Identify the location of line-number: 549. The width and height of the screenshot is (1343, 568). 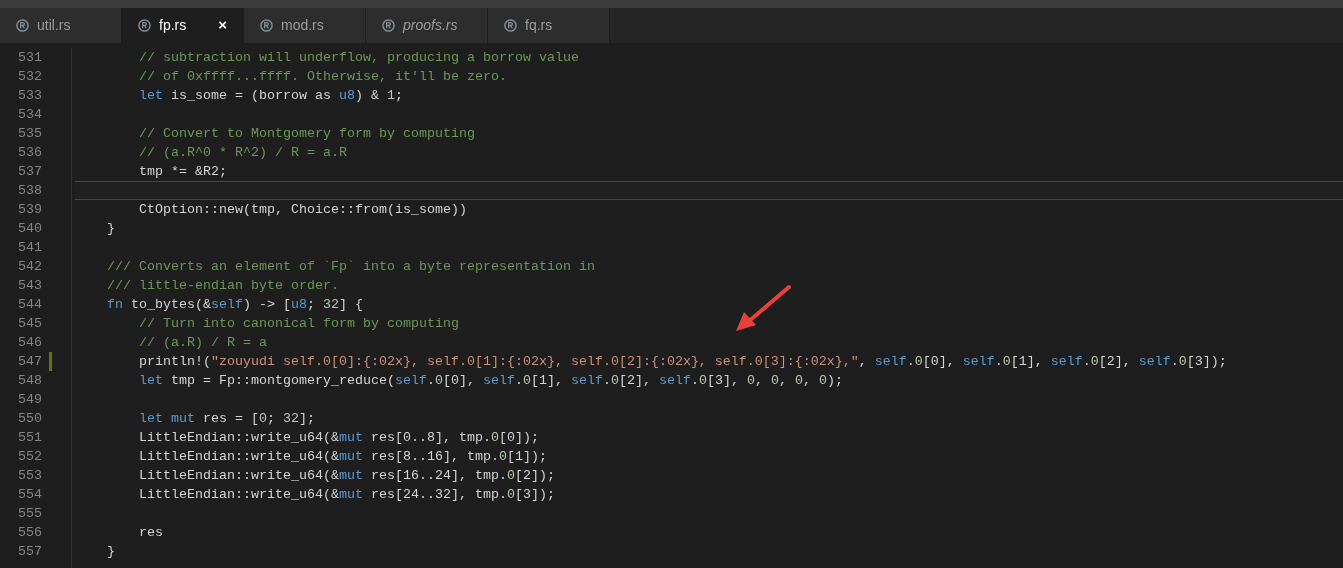
(30, 400).